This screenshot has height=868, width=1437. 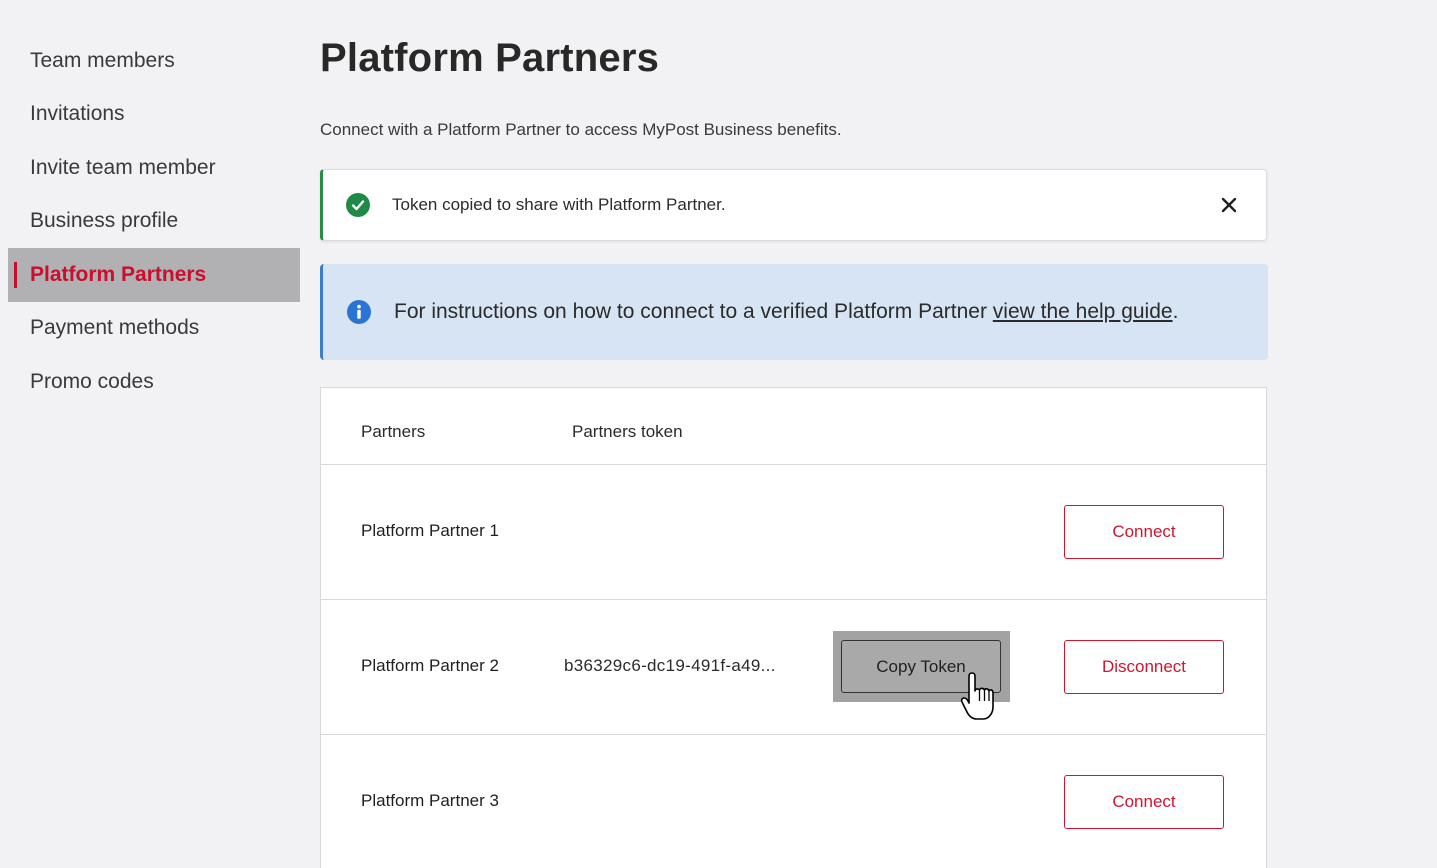 What do you see at coordinates (793, 801) in the screenshot?
I see `table-row: Platform Partner 3 Connect` at bounding box center [793, 801].